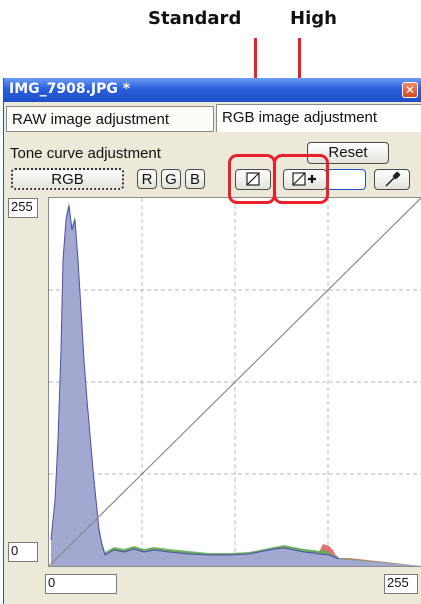  I want to click on x-min-value: 0, so click(81, 584).